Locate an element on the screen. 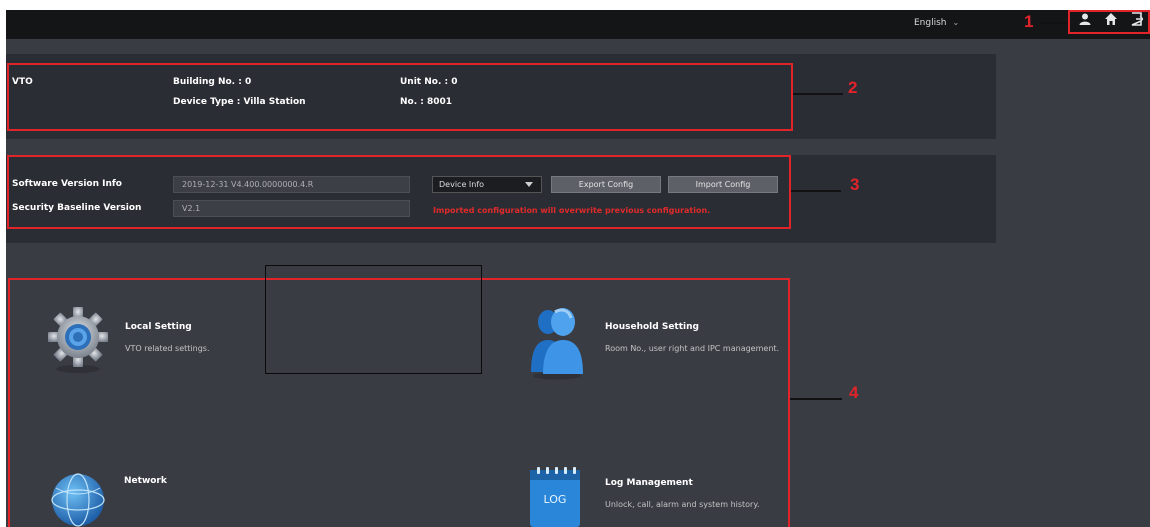 This screenshot has height=527, width=1150. security-baseline-label: Security Baseline Version is located at coordinates (77, 208).